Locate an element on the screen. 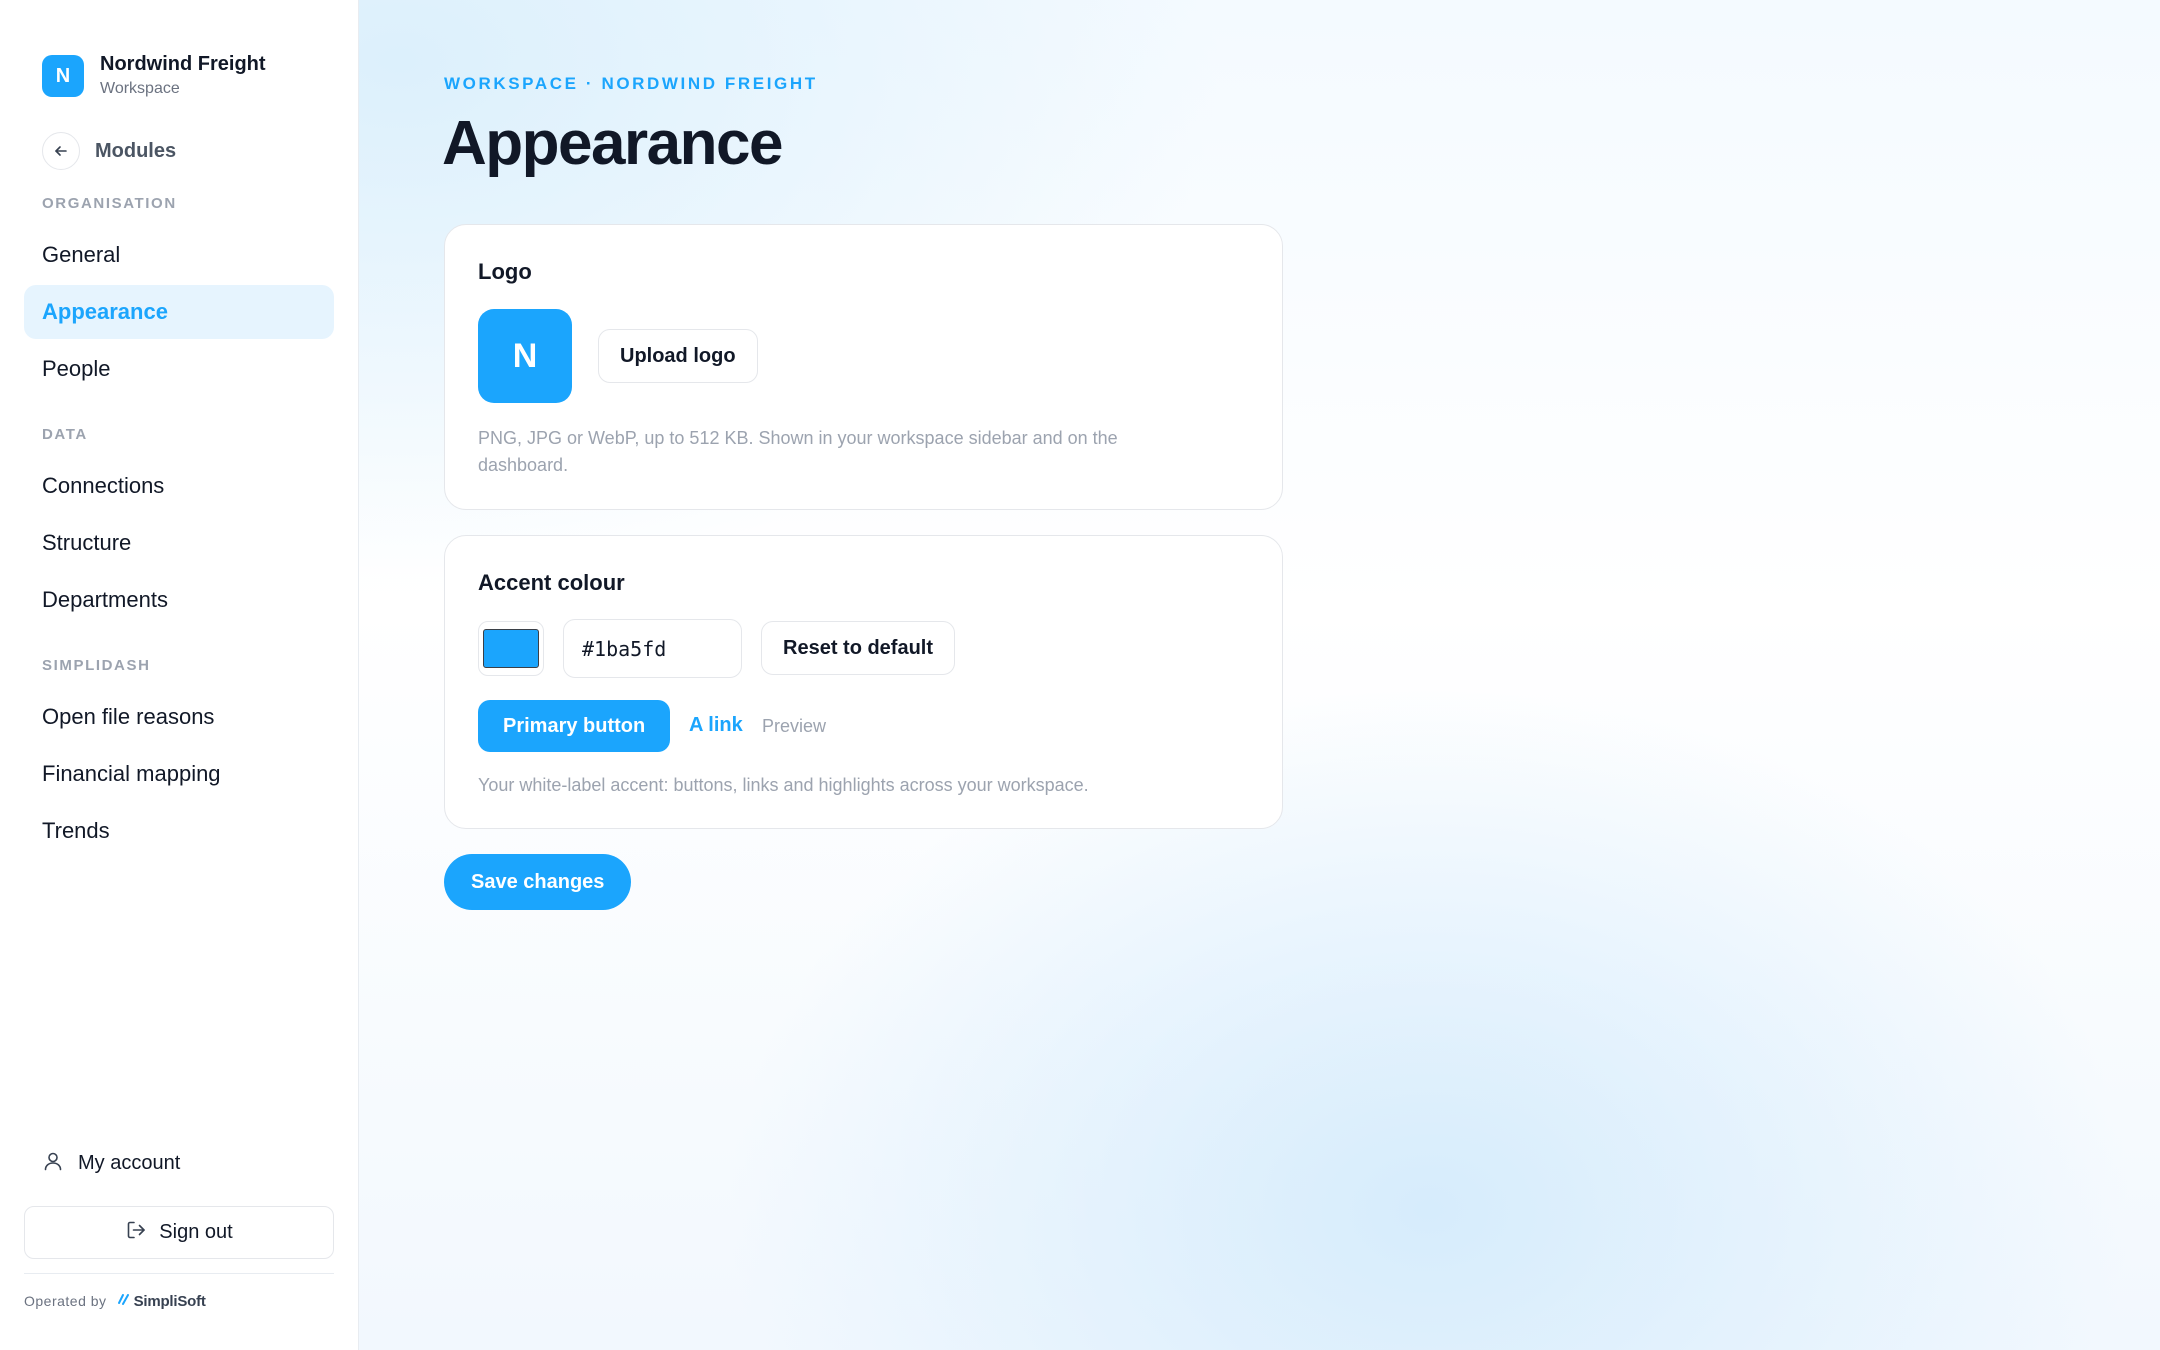 The height and width of the screenshot is (1350, 2160). reset-to-default-button: Reset to default is located at coordinates (858, 648).